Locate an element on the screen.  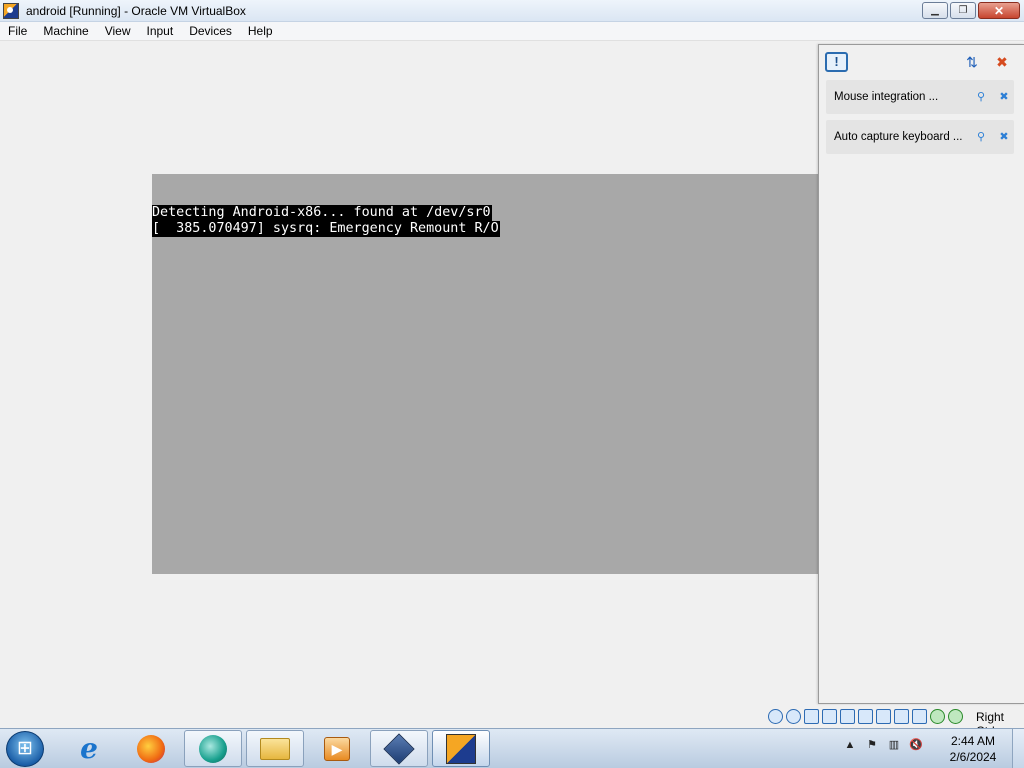
notification-center-toolbar: ! ⇅ ✖ is located at coordinates (921, 62).